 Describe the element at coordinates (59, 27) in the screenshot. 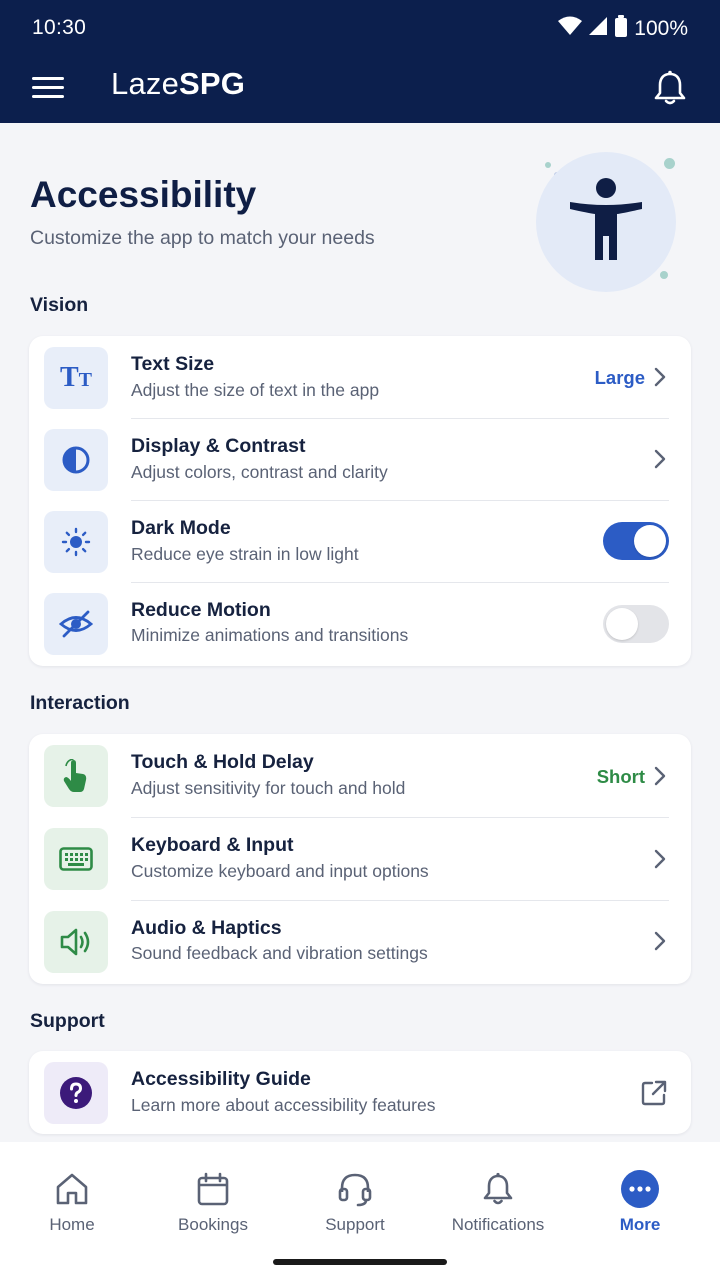

I see `status-time: 10:30` at that location.